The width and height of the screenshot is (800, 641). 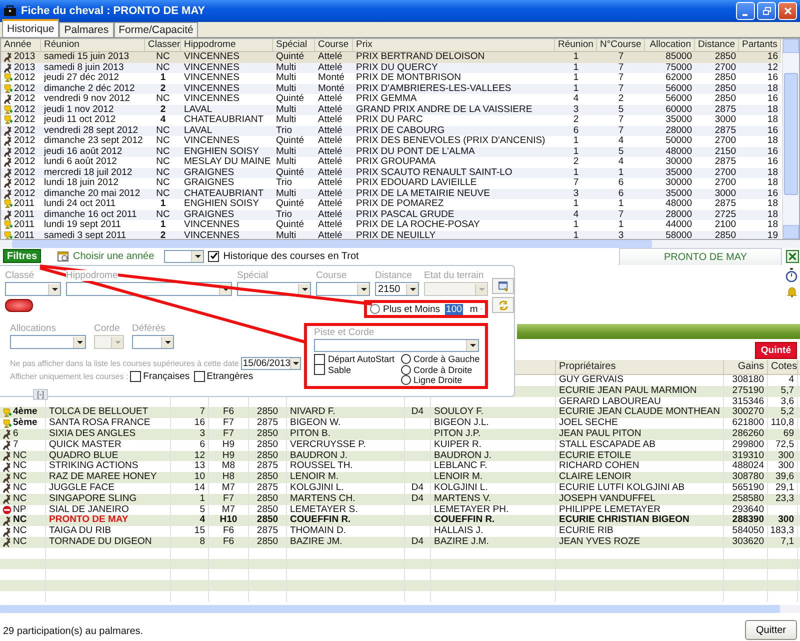 I want to click on table-row: 2013 samedi 15 juin 2013 NC VINCENNES Quinté Attelé PRIX BERTRAND DELOISON 1 7 85000 2850 16, so click(x=391, y=57).